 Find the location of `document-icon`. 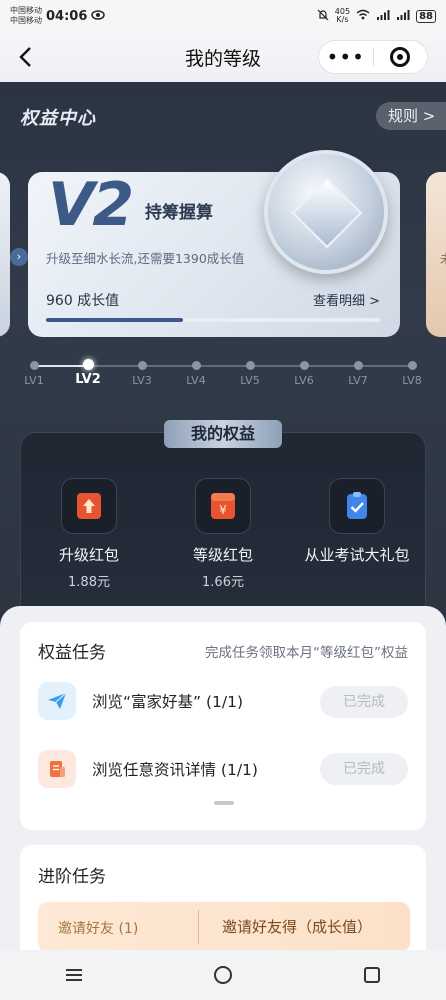

document-icon is located at coordinates (57, 769).